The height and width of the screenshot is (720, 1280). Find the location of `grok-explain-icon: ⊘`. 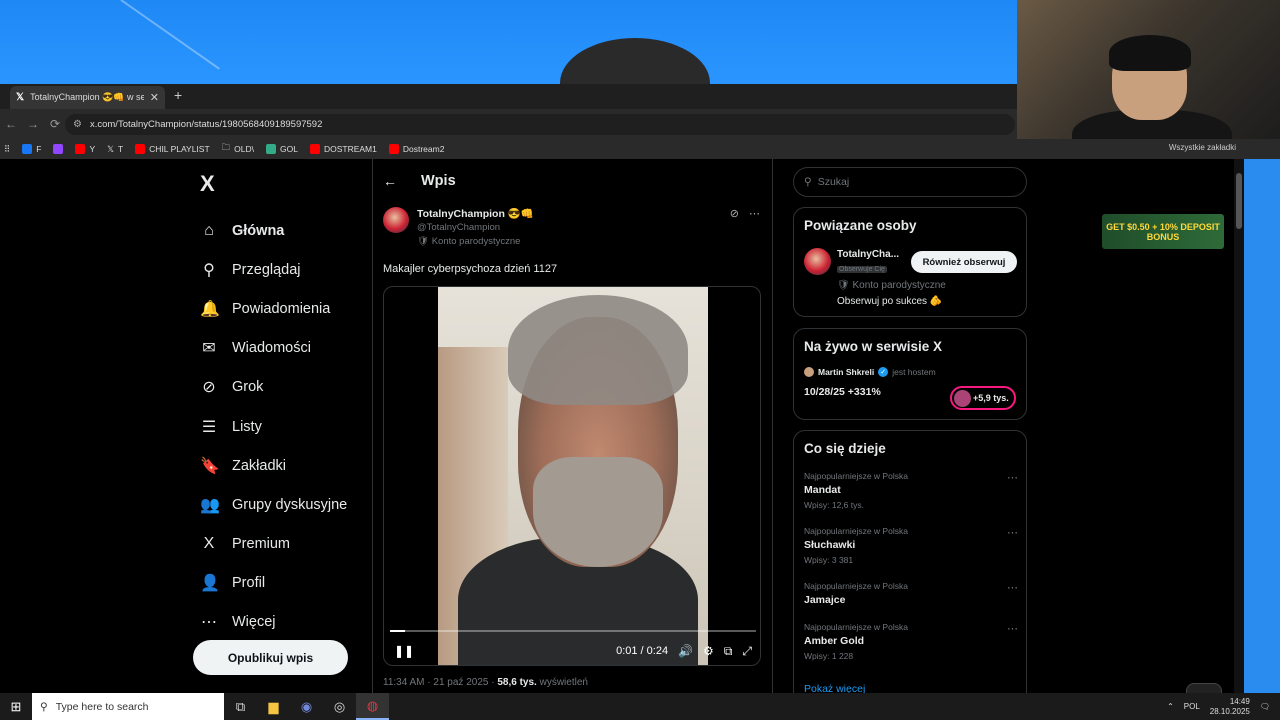

grok-explain-icon: ⊘ is located at coordinates (734, 213).